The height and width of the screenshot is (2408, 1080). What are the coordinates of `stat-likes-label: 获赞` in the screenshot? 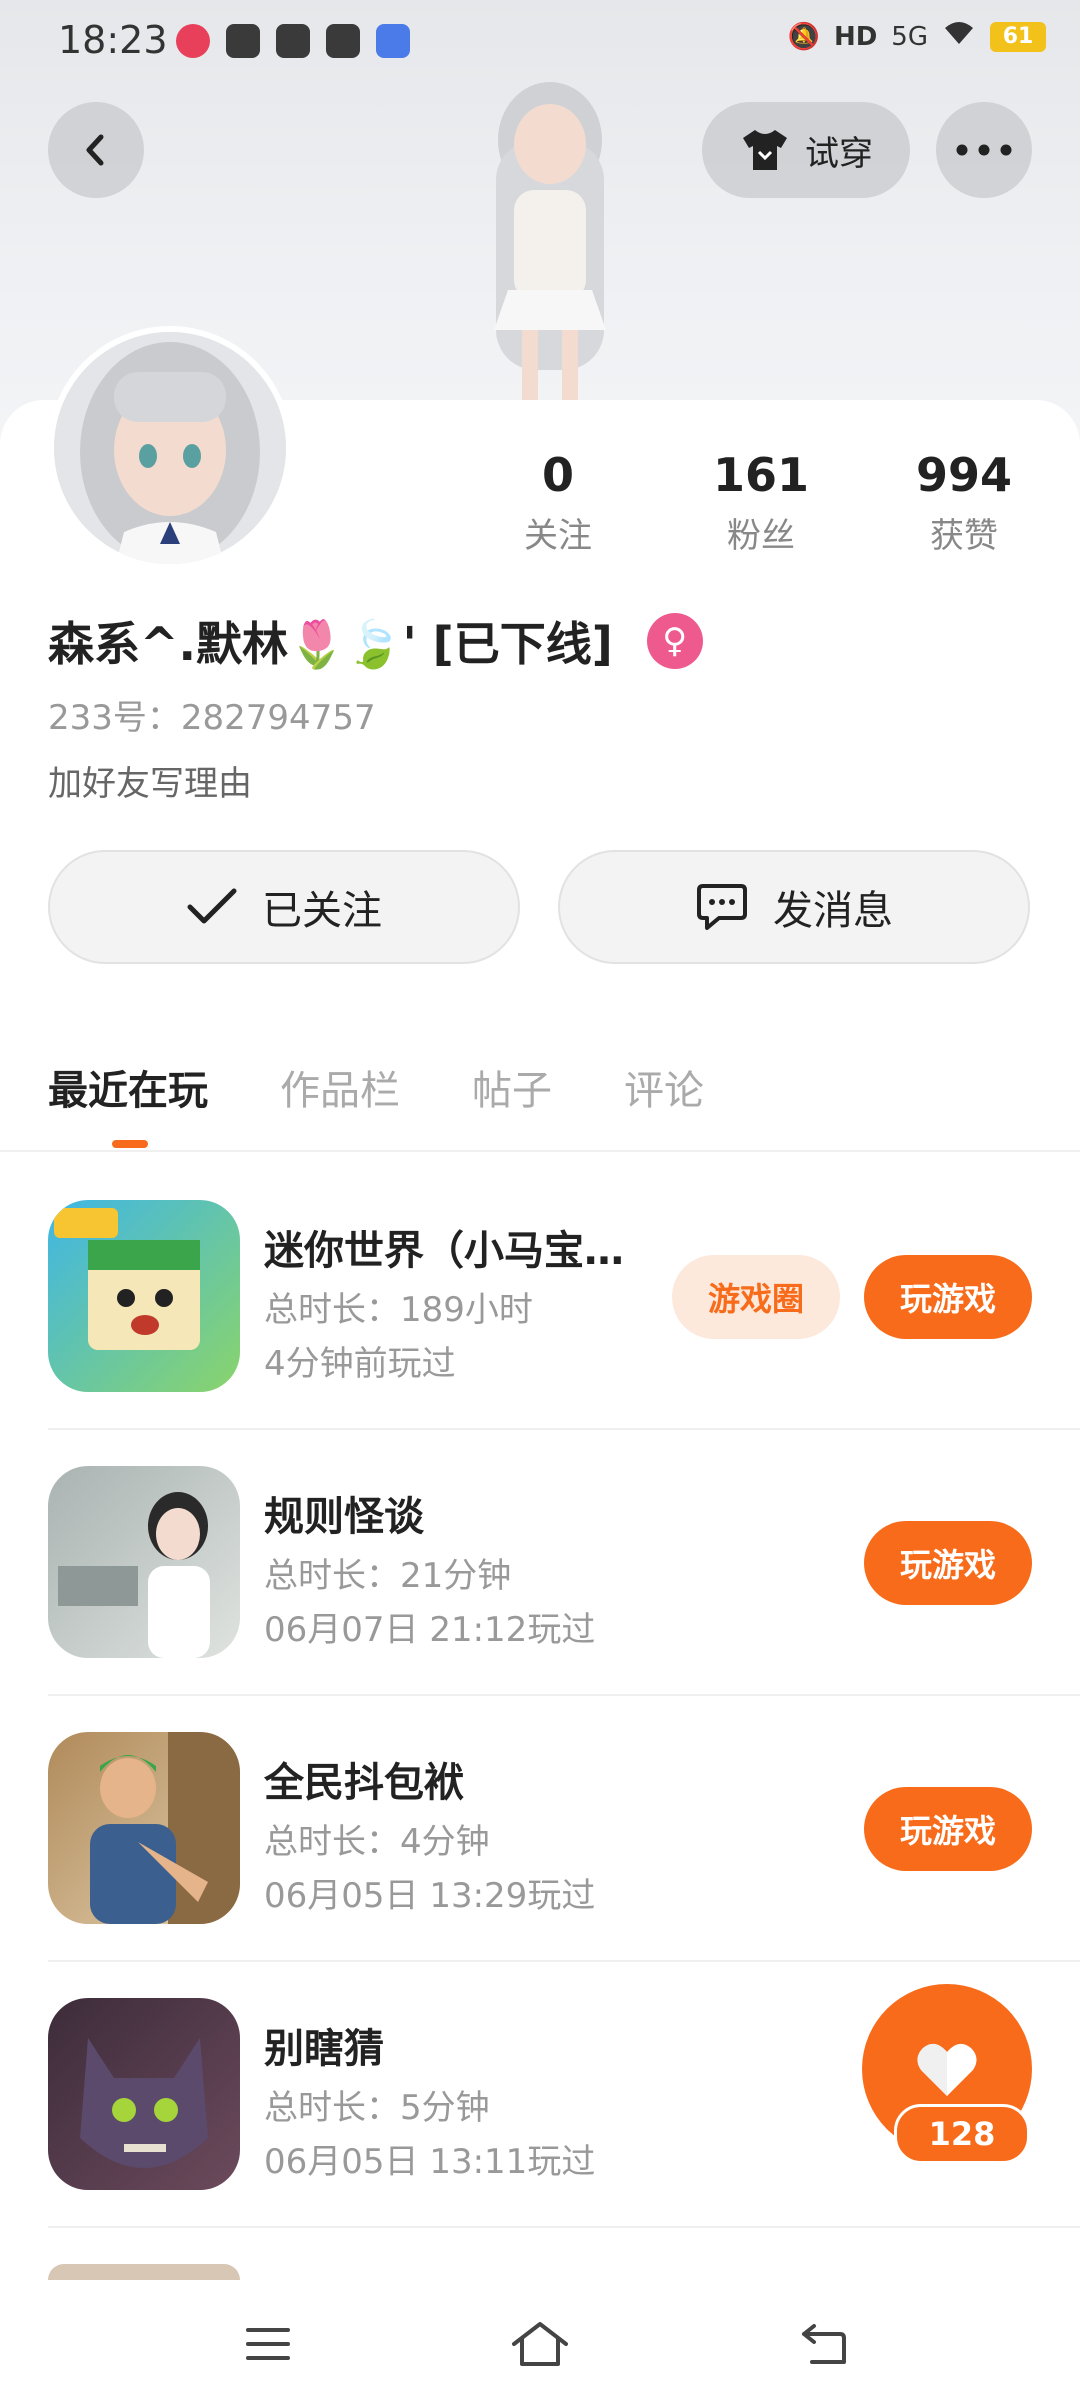 It's located at (964, 536).